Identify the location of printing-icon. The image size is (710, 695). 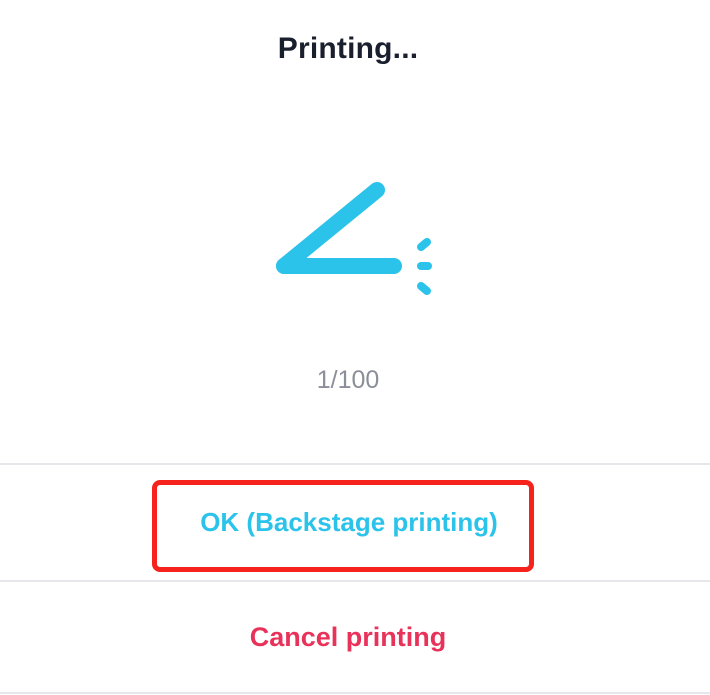
(352, 240).